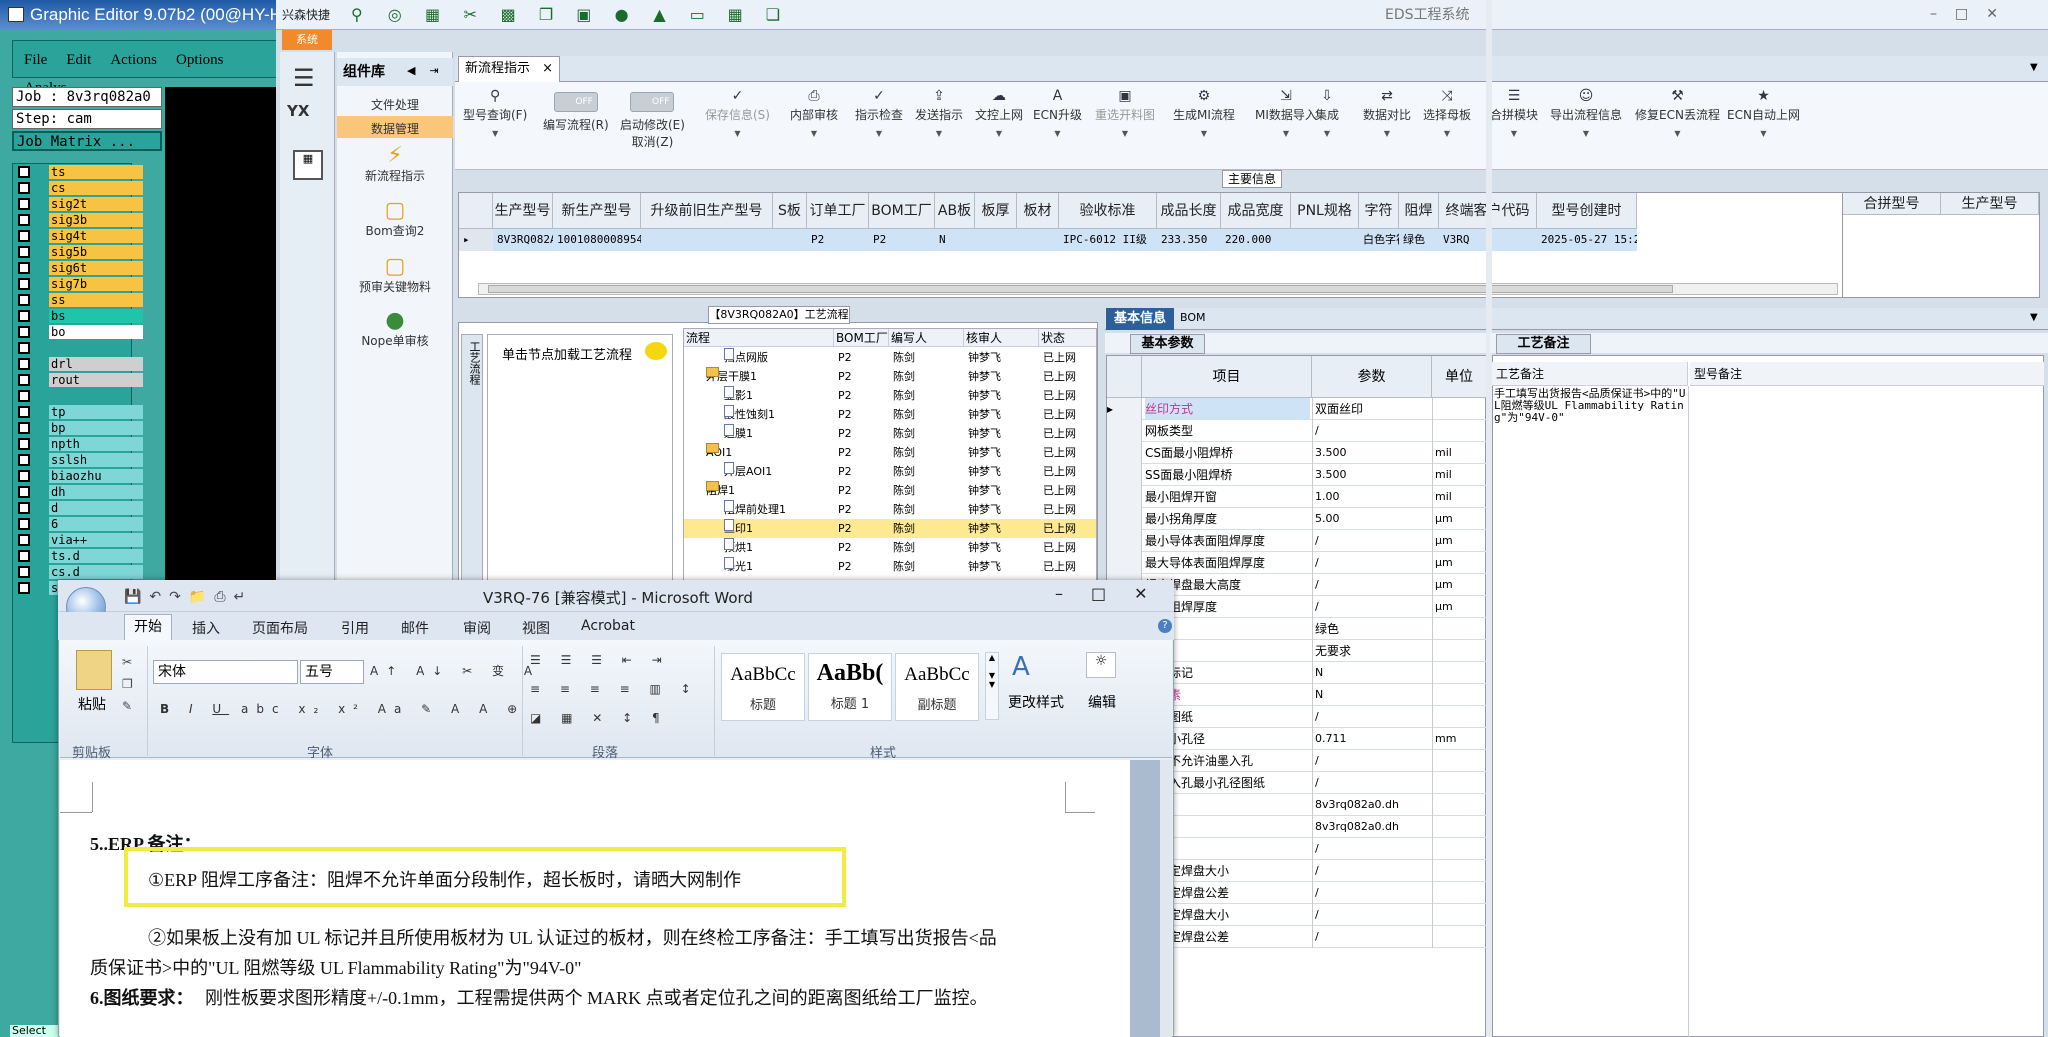 The image size is (2048, 1037). Describe the element at coordinates (96, 364) in the screenshot. I see `layer-name: drl` at that location.